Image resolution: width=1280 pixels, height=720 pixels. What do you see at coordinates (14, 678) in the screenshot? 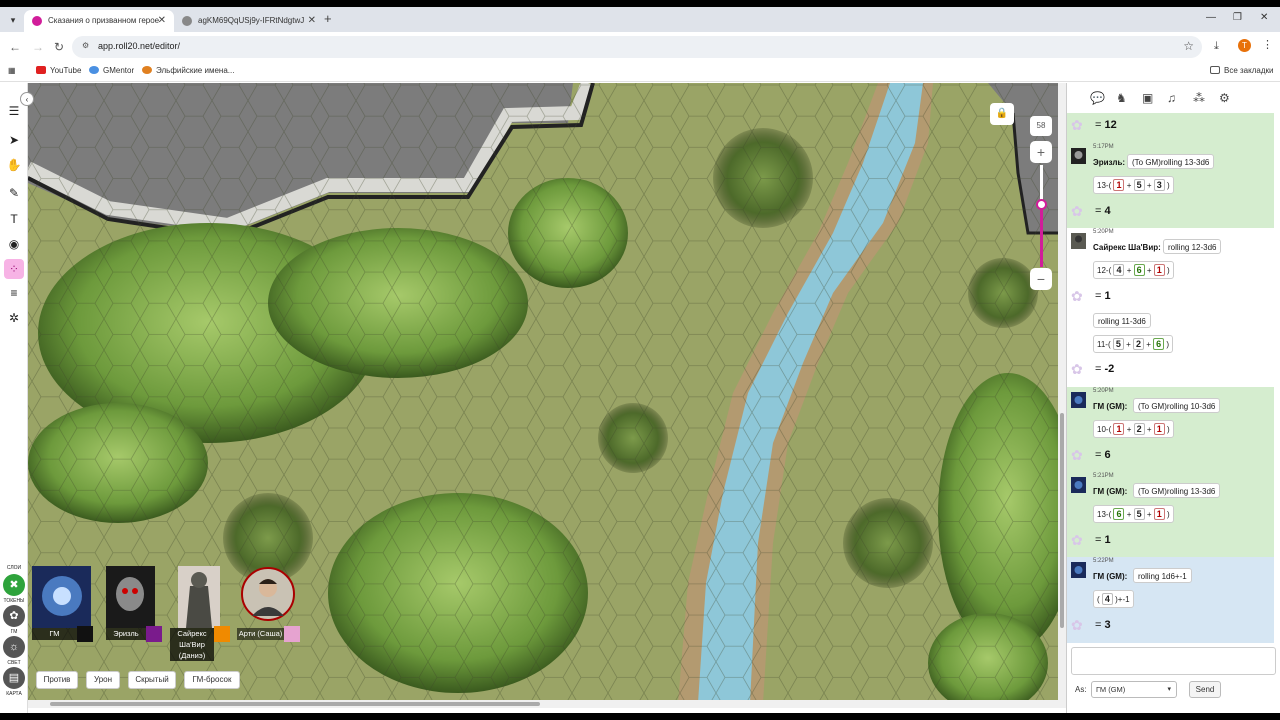
I see `map-layer-button: ▤` at bounding box center [14, 678].